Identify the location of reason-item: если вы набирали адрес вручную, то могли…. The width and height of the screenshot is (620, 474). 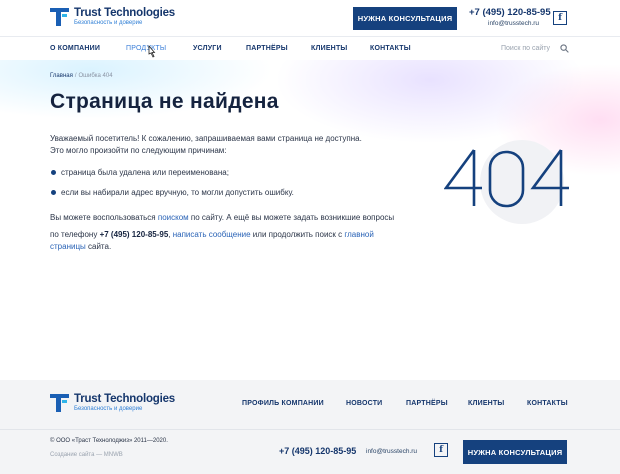
(177, 192).